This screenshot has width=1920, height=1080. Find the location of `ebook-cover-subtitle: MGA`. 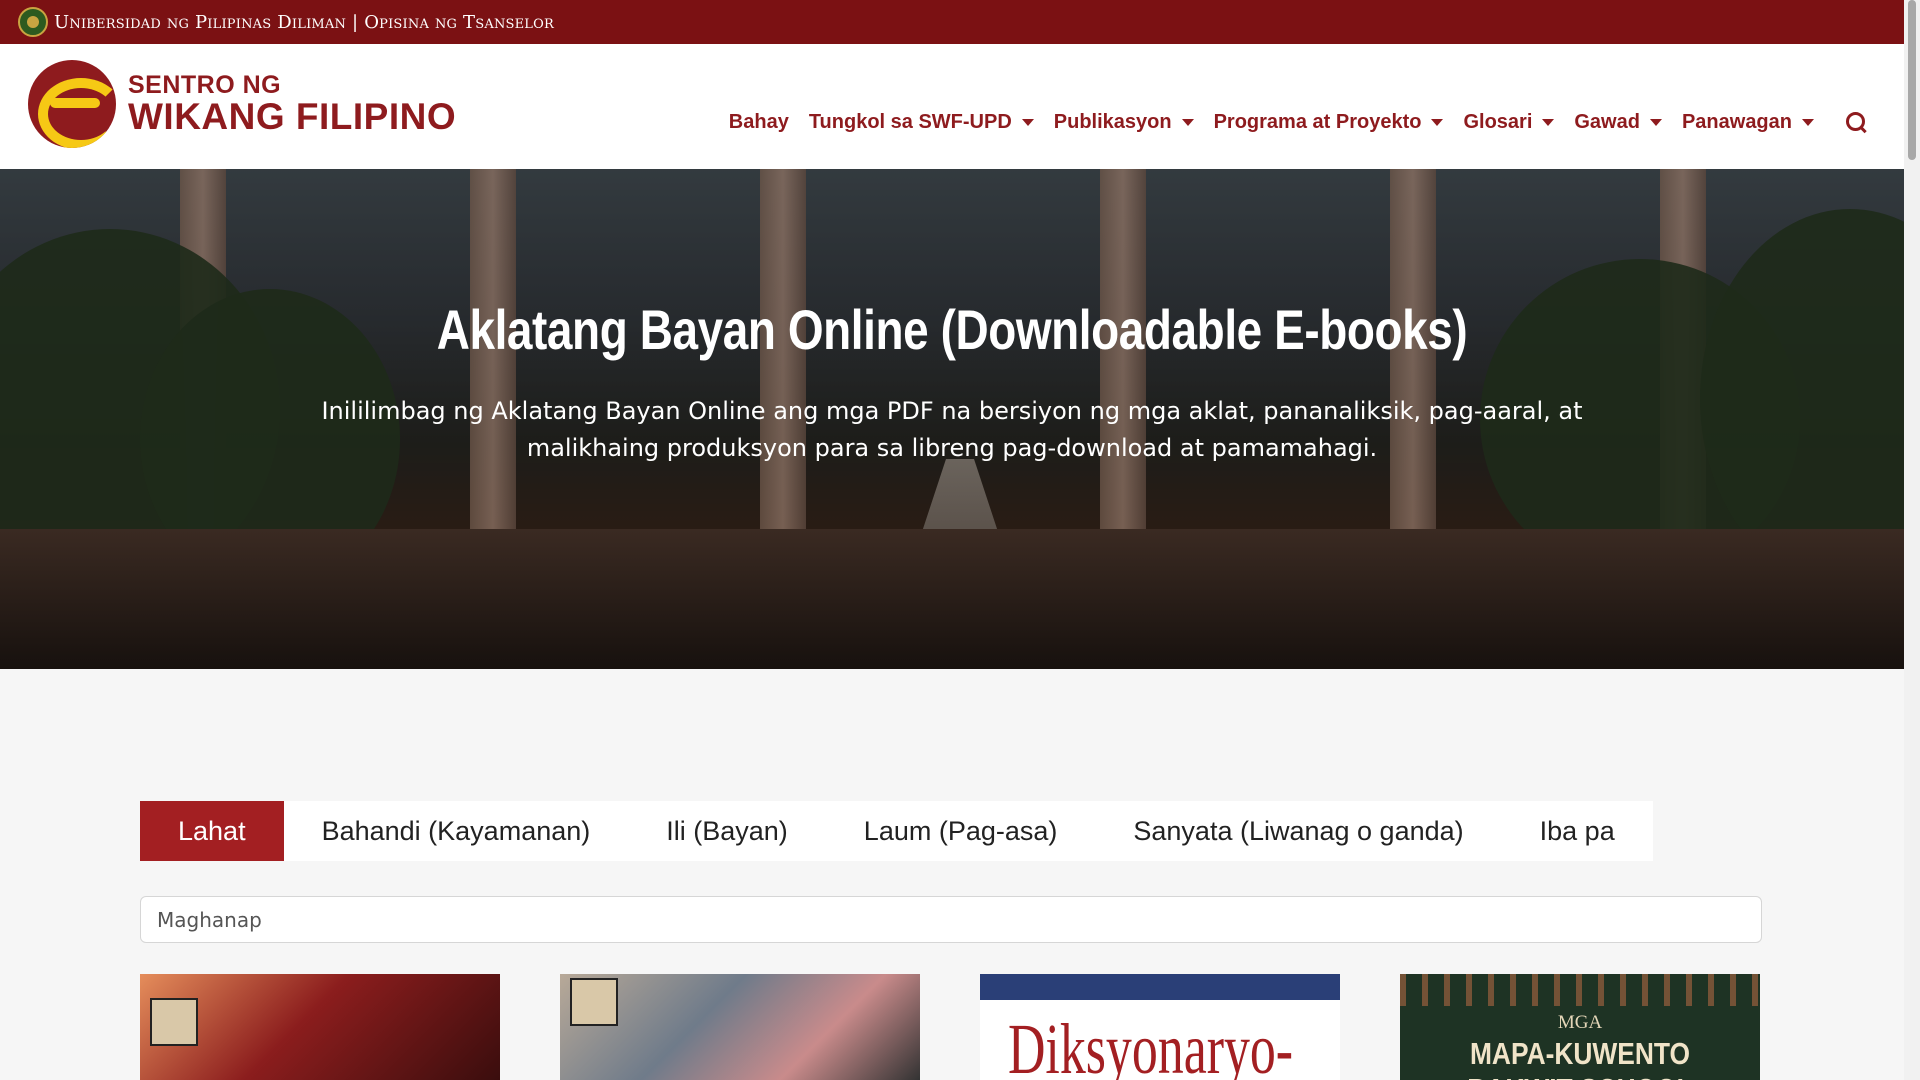

ebook-cover-subtitle: MGA is located at coordinates (1580, 1022).